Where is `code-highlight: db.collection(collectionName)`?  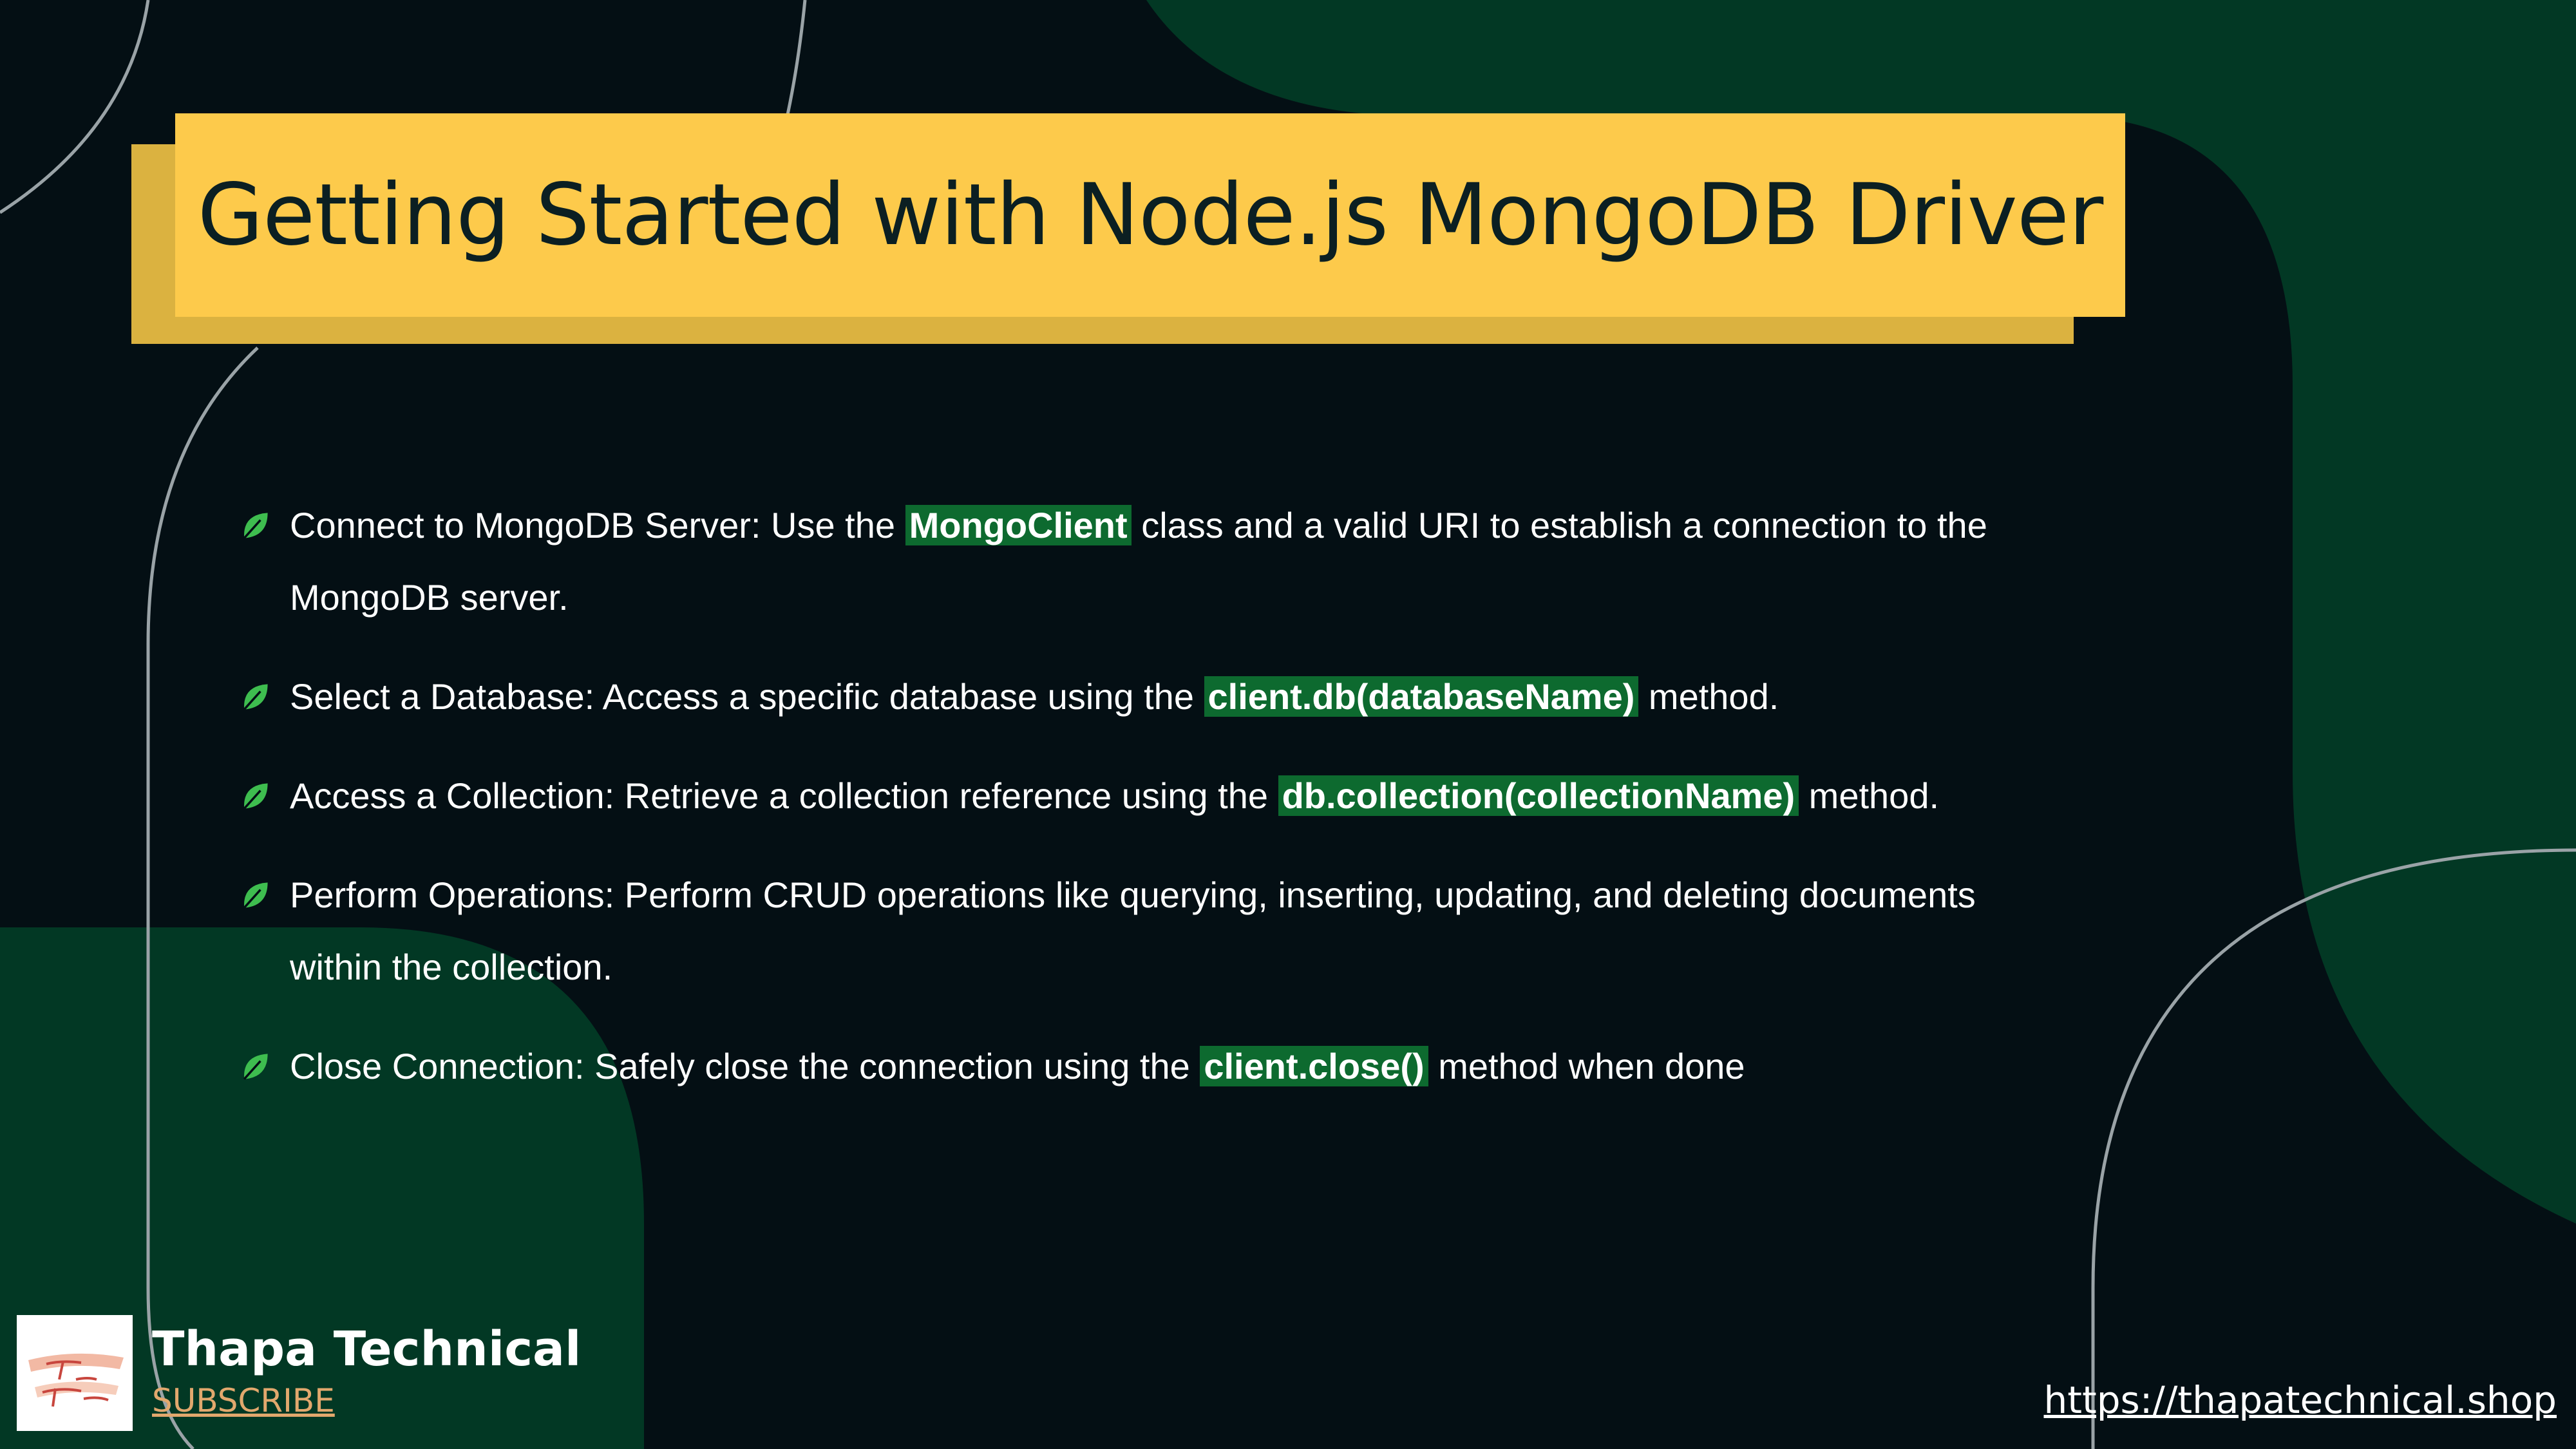 code-highlight: db.collection(collectionName) is located at coordinates (1539, 795).